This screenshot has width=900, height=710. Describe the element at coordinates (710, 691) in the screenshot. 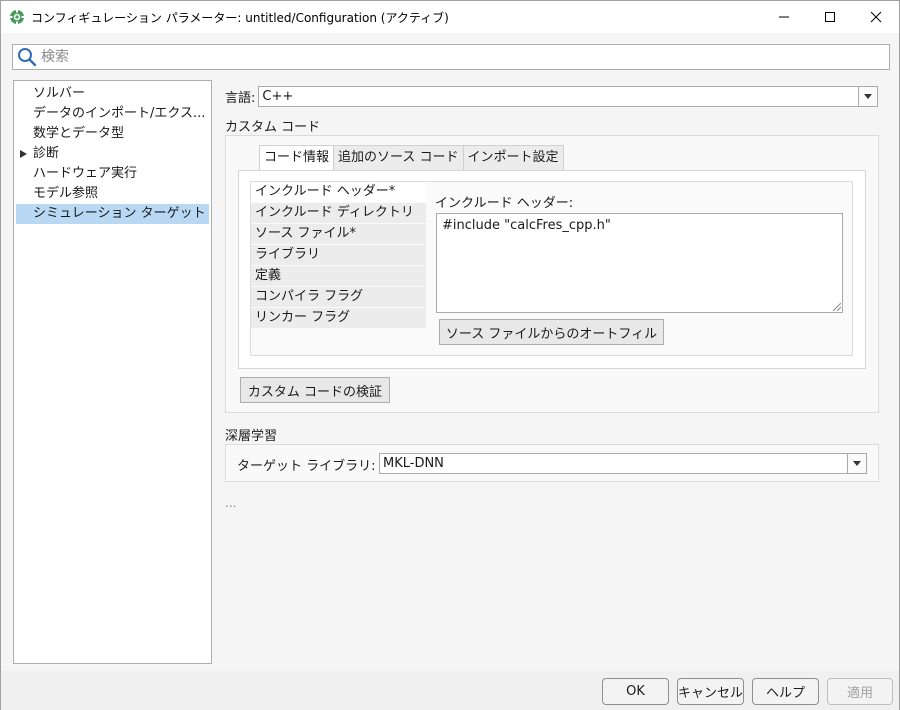

I see `cancel-button: キャンセル` at that location.